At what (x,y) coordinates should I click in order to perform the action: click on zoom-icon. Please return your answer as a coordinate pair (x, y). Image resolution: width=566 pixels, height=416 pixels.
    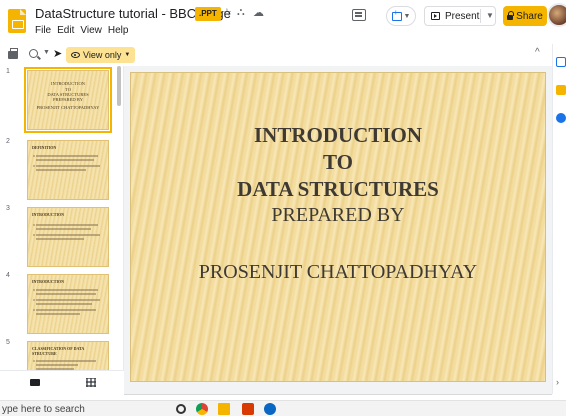
    Looking at the image, I should click on (33, 53).